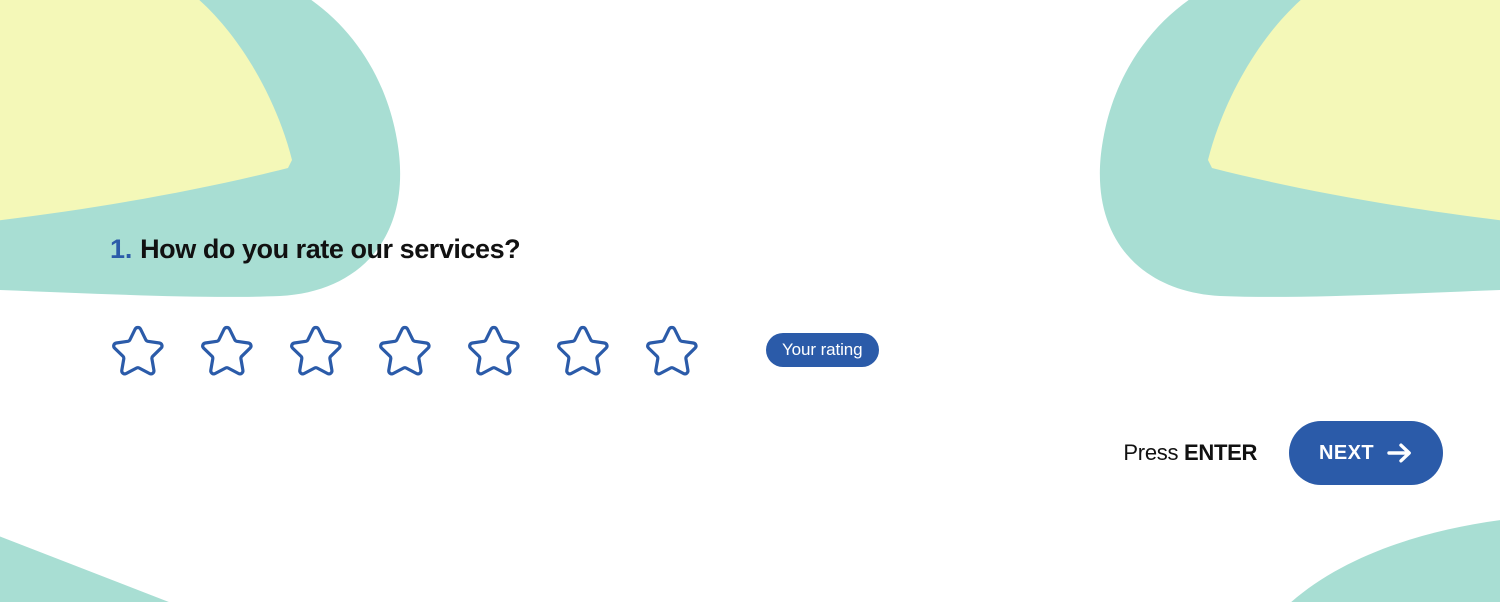 The width and height of the screenshot is (1500, 602). What do you see at coordinates (1283, 453) in the screenshot?
I see `footer-actions: Press ENTER NEXT` at bounding box center [1283, 453].